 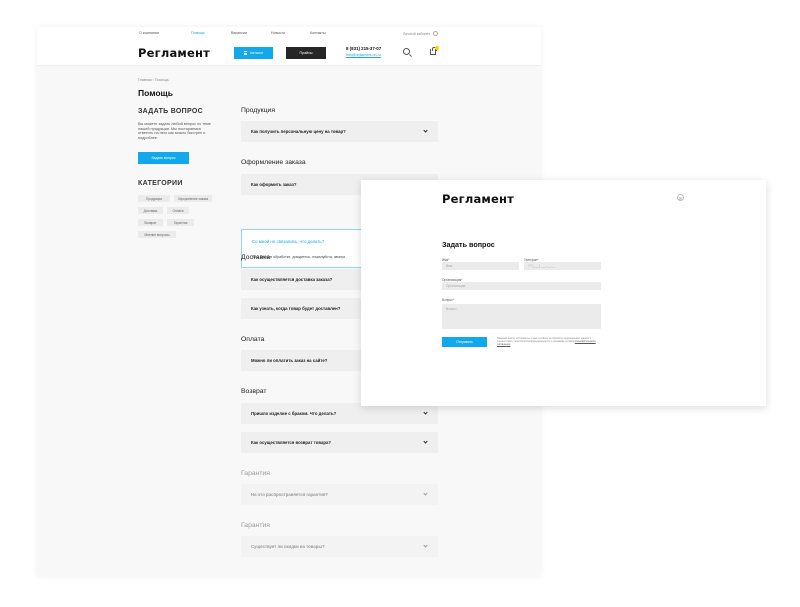 I want to click on faq-question: Можно ли оплатить заказ на сайте?, so click(x=289, y=360).